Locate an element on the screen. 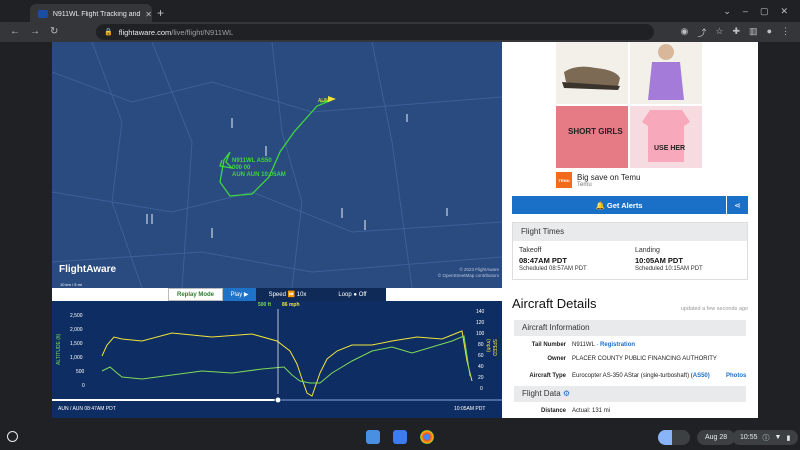 The width and height of the screenshot is (800, 450). reload-icon: ↻ is located at coordinates (54, 31).